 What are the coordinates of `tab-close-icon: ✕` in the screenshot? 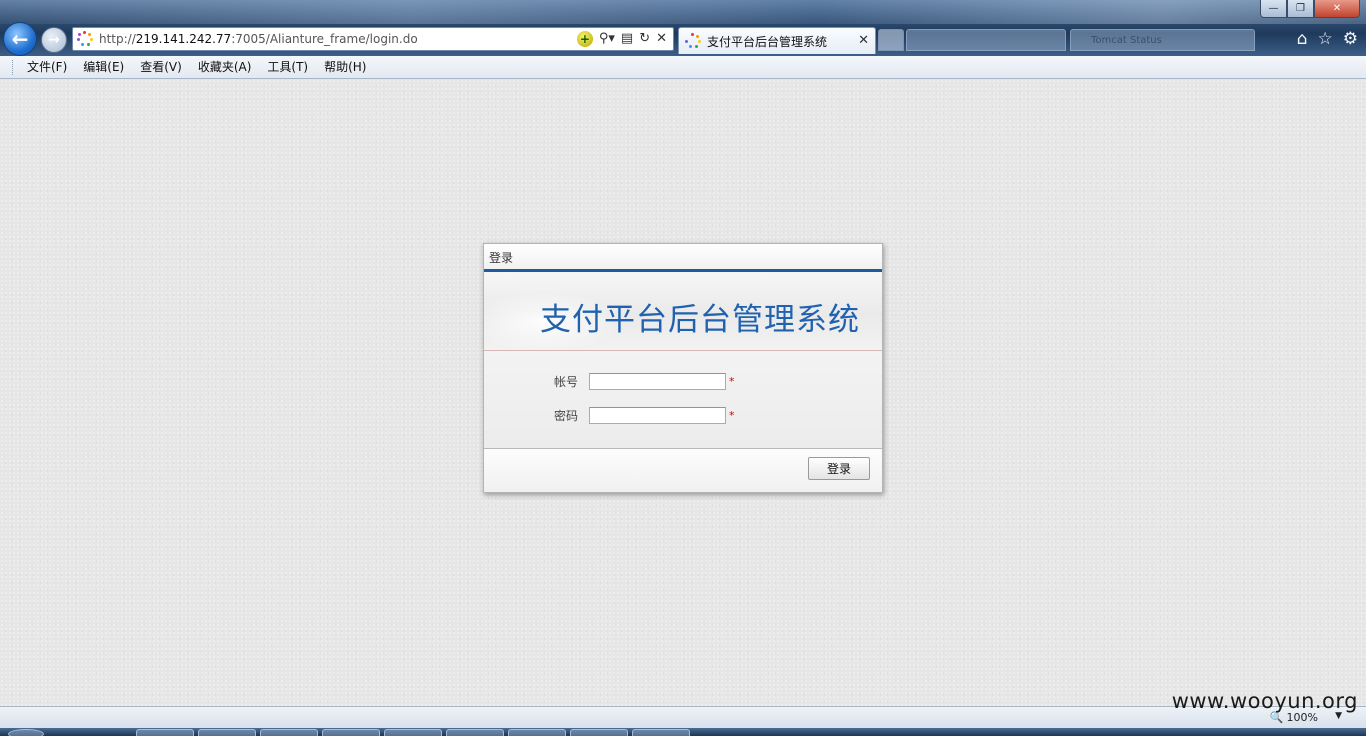 It's located at (863, 40).